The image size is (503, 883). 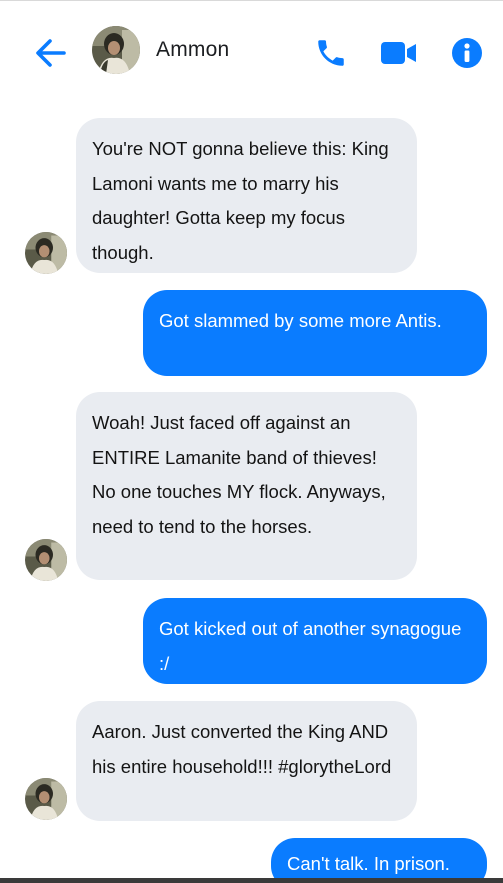 I want to click on info-icon, so click(x=467, y=53).